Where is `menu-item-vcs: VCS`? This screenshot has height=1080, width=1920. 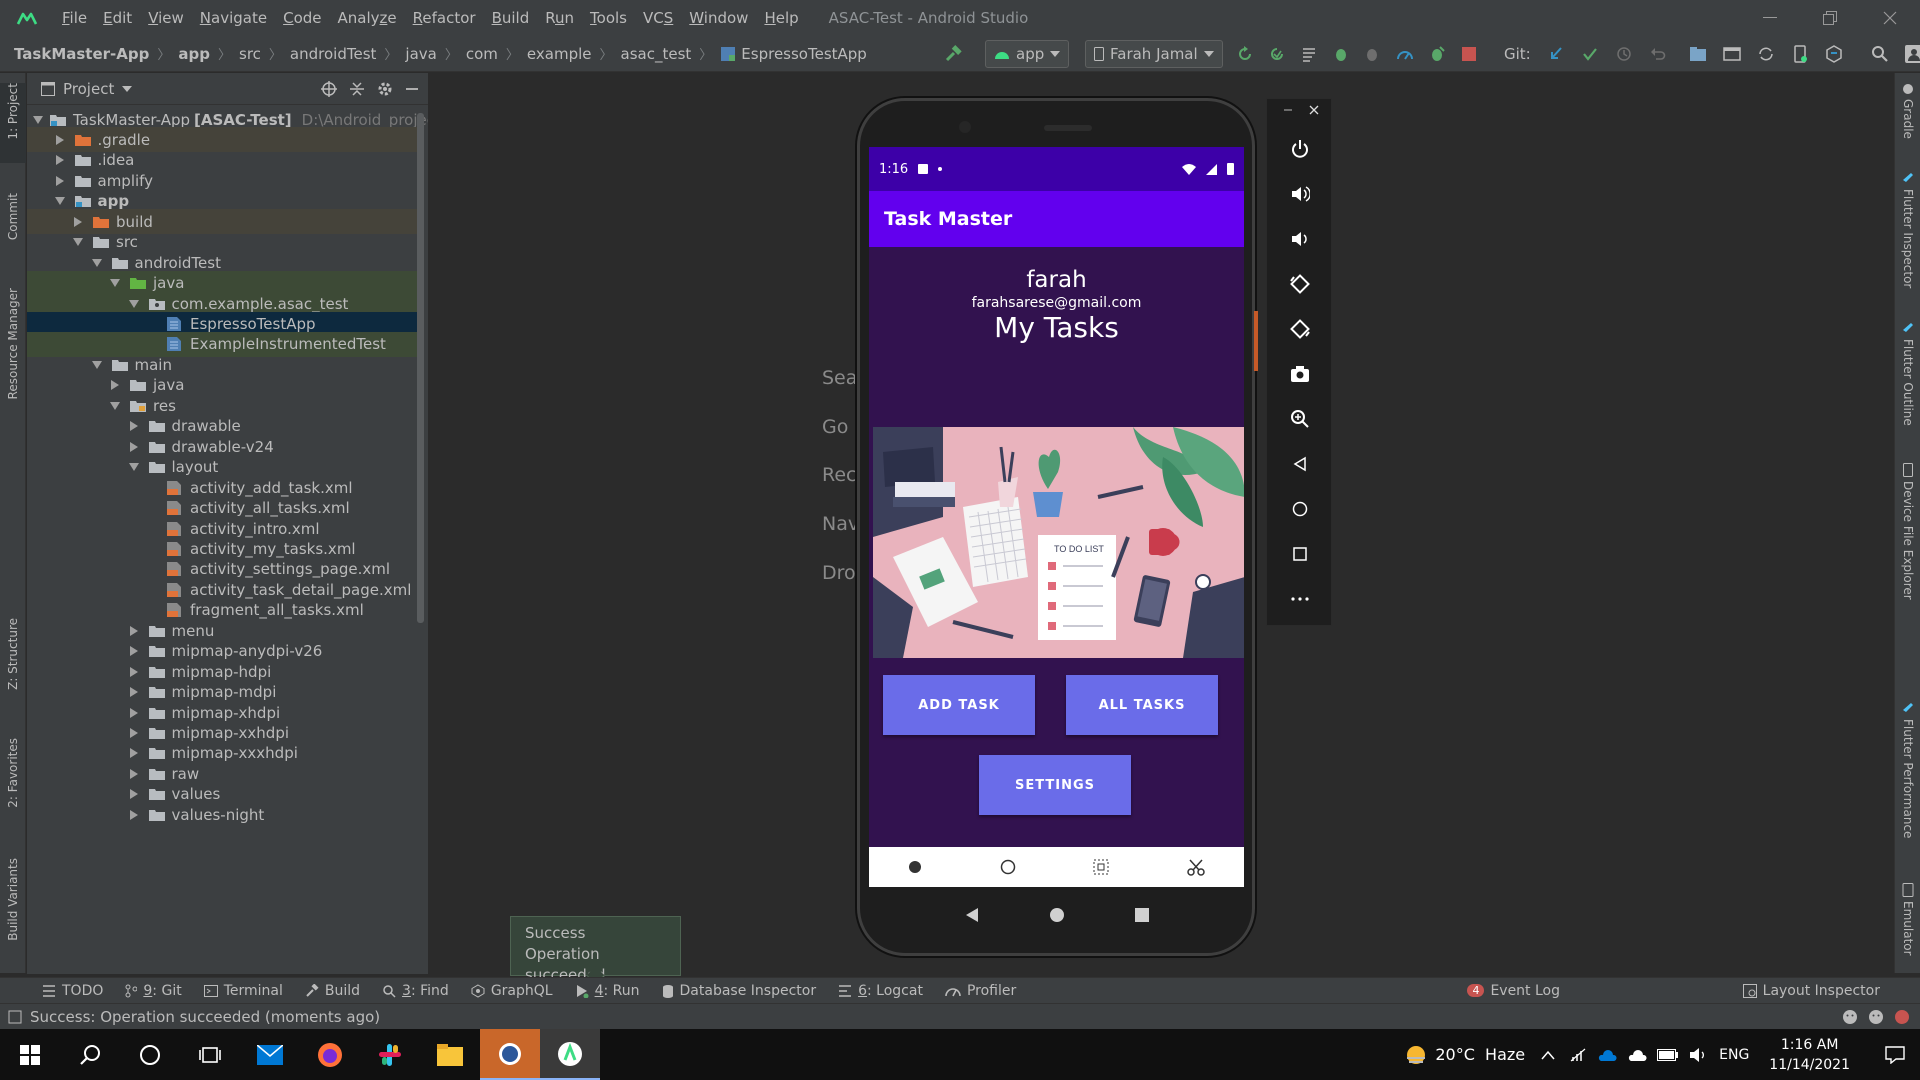
menu-item-vcs: VCS is located at coordinates (658, 18).